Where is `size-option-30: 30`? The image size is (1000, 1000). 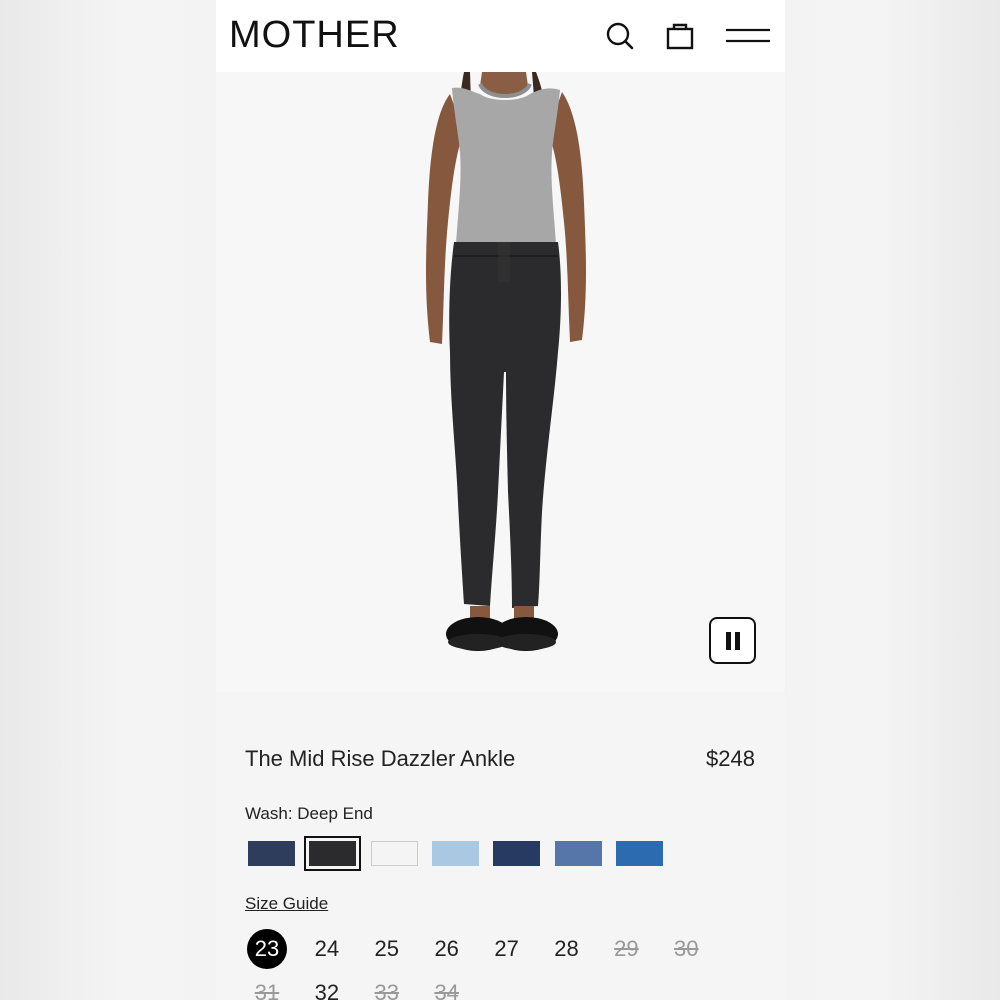
size-option-30: 30 is located at coordinates (686, 949).